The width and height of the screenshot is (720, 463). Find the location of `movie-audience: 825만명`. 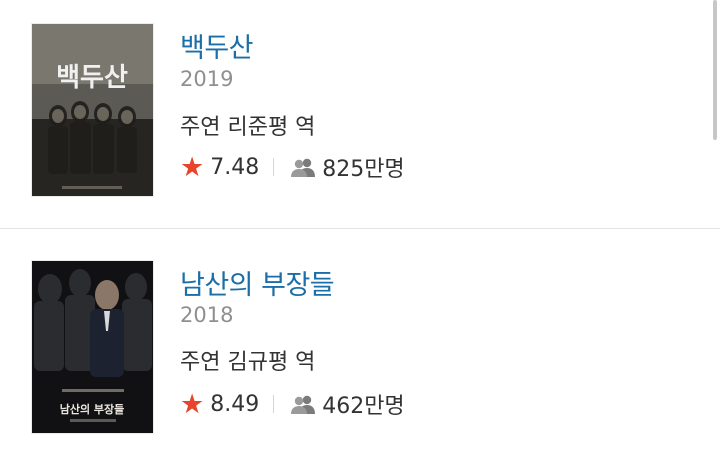

movie-audience: 825만명 is located at coordinates (363, 169).